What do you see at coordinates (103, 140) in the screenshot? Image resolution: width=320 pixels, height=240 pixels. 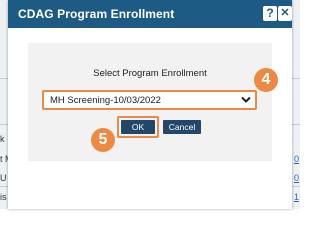 I see `step-5-callout: 5` at bounding box center [103, 140].